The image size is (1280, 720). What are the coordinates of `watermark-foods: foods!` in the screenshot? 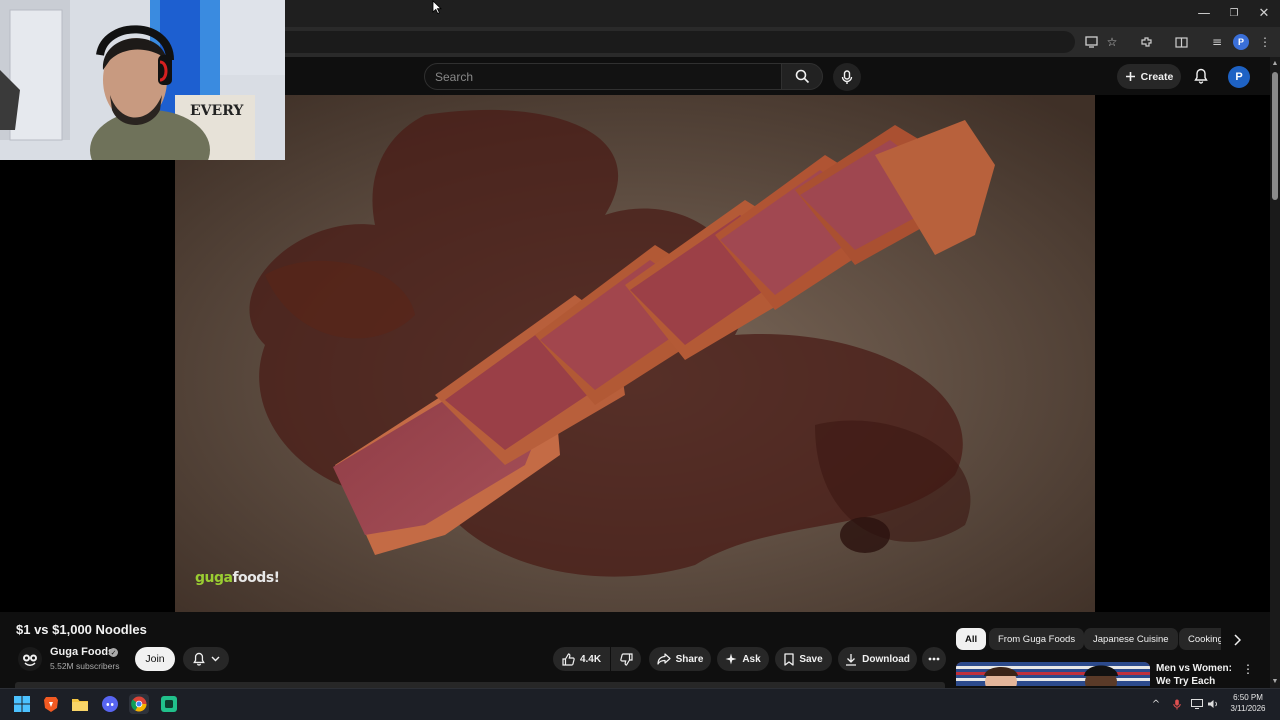 It's located at (256, 578).